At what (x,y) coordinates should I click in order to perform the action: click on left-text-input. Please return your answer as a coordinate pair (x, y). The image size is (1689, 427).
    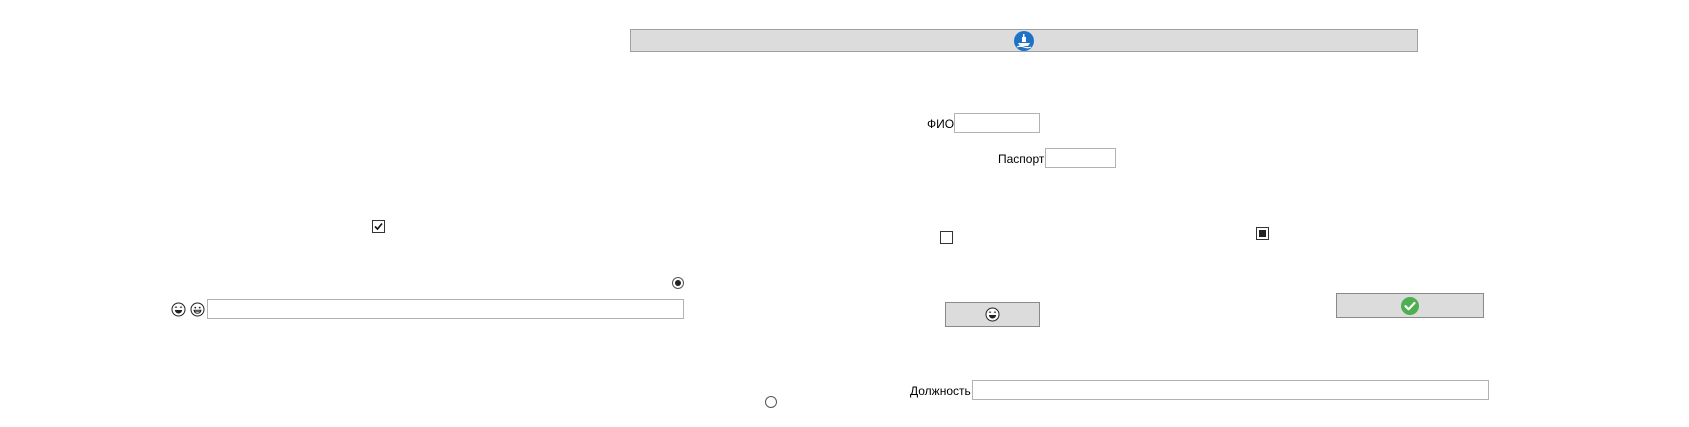
    Looking at the image, I should click on (445, 309).